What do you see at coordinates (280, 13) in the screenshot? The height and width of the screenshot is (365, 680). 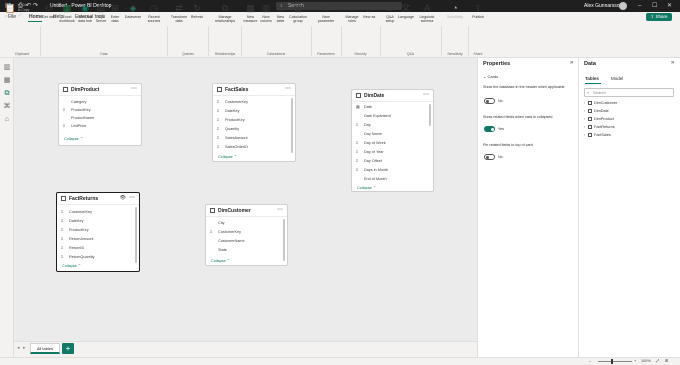 I see `new-table-button: ⊞ New table` at bounding box center [280, 13].